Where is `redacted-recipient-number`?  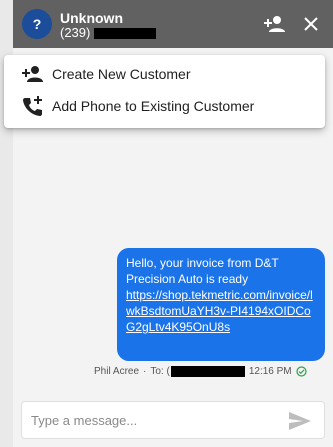 redacted-recipient-number is located at coordinates (207, 371).